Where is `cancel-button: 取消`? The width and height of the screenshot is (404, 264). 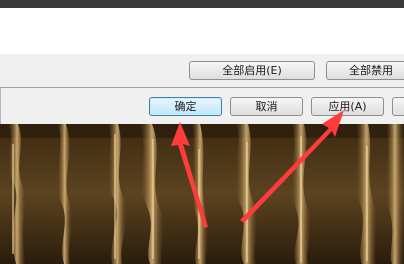 cancel-button: 取消 is located at coordinates (266, 106).